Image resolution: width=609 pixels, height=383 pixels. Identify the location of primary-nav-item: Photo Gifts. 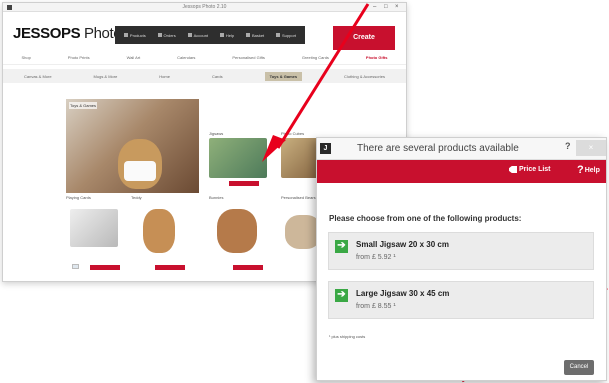
(377, 57).